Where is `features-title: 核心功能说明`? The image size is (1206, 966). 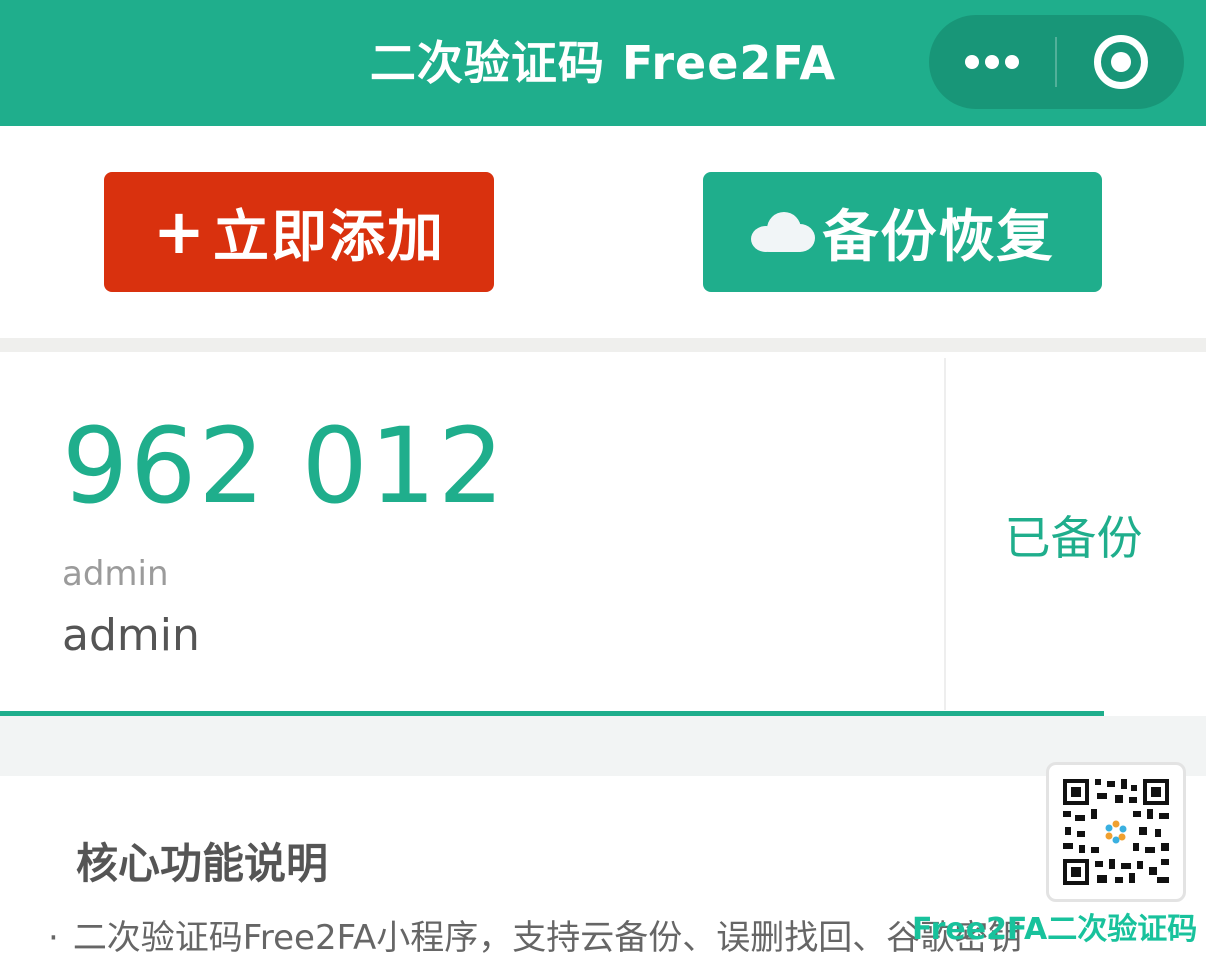
features-title: 核心功能说明 is located at coordinates (202, 863).